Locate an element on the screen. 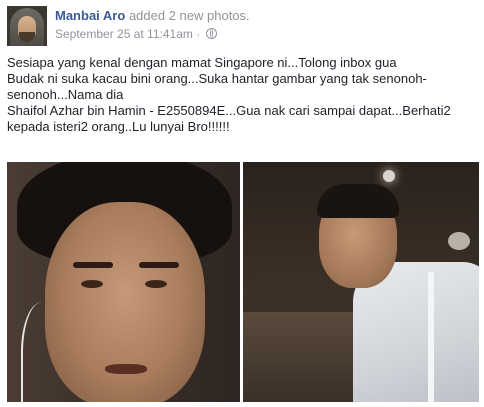 The image size is (484, 407). post-timestamp-link: September 25 at 11:41am is located at coordinates (124, 34).